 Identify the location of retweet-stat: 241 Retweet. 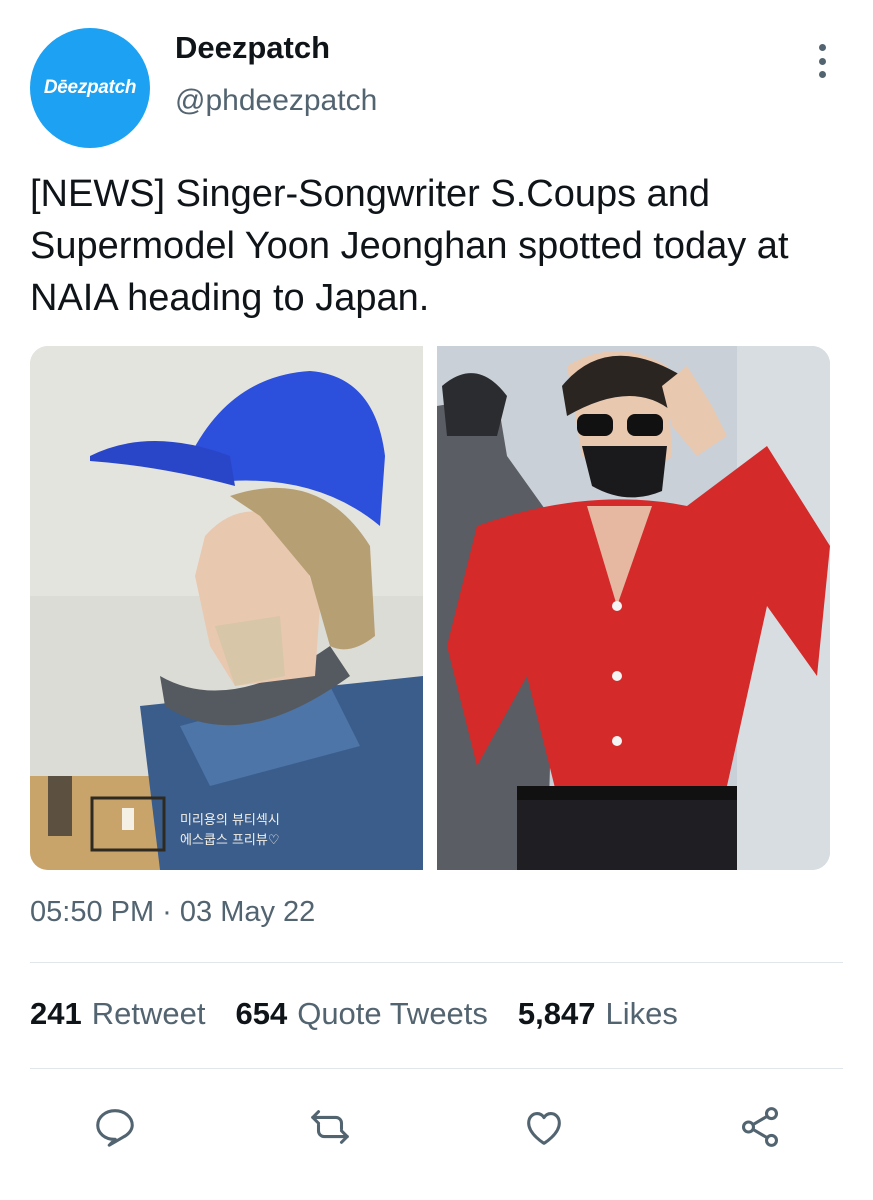
(117, 1014).